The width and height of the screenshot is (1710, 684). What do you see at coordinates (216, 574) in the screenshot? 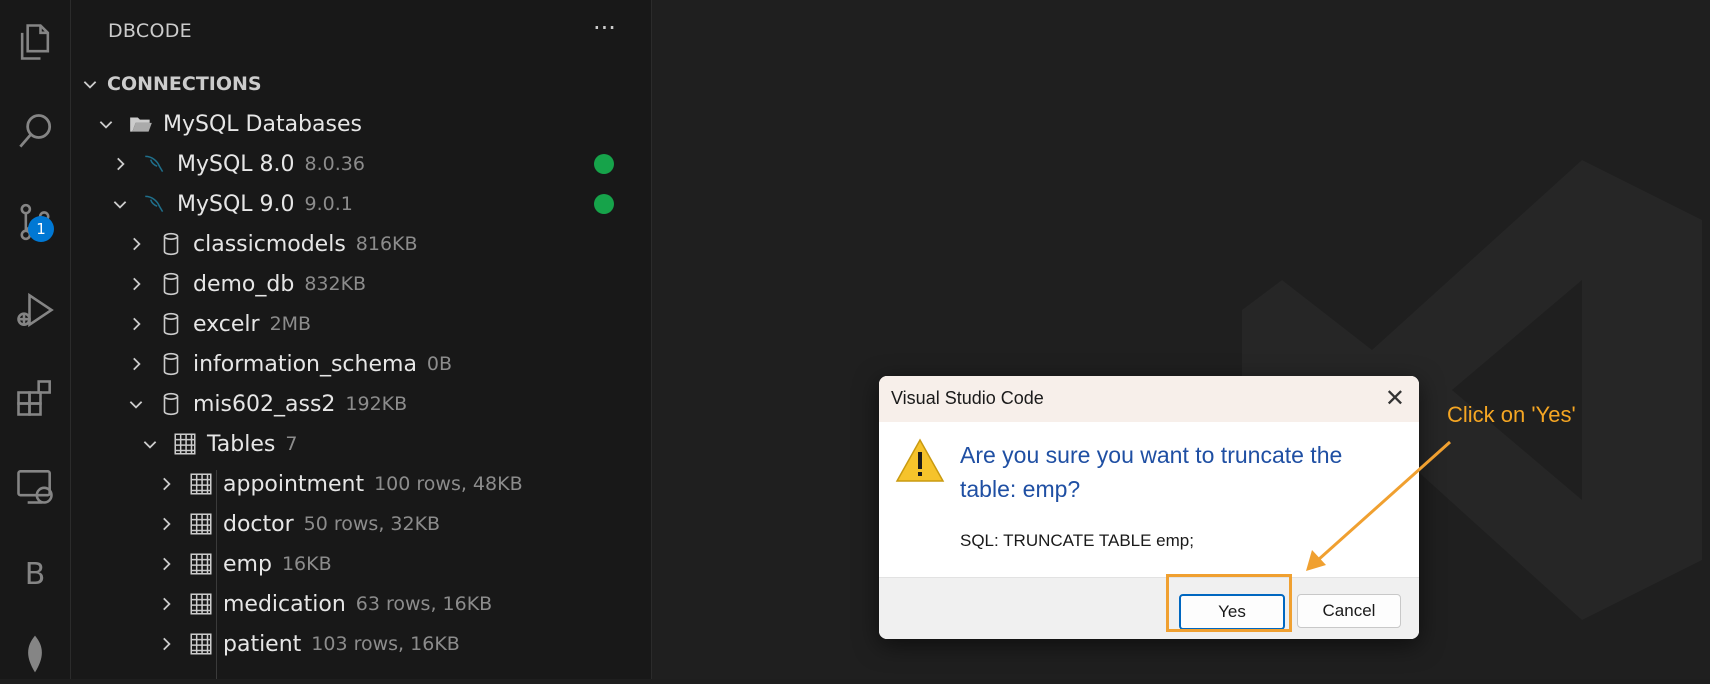
I see `tree-indent-guide` at bounding box center [216, 574].